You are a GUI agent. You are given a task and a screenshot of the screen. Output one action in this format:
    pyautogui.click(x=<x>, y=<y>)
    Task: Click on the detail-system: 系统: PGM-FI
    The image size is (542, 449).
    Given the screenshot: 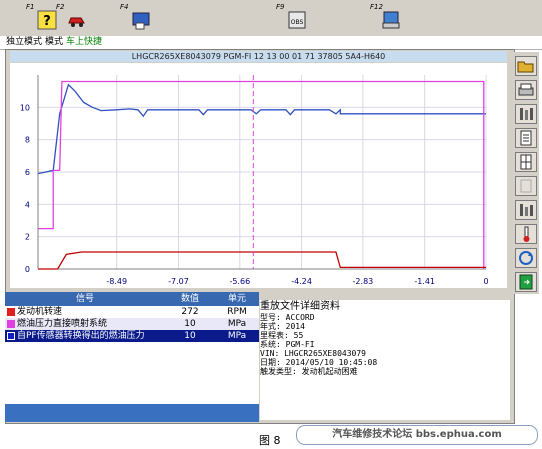 What is the action you would take?
    pyautogui.click(x=287, y=344)
    